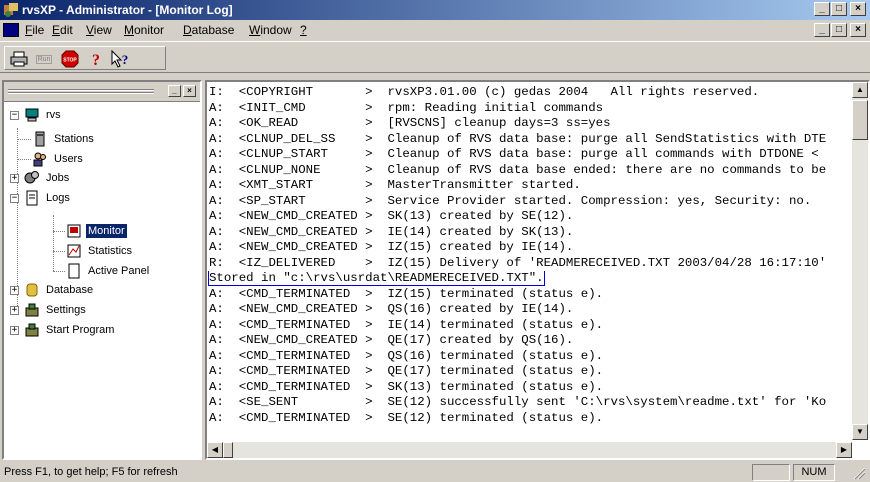  I want to click on scroll-right-button: ▶, so click(844, 450).